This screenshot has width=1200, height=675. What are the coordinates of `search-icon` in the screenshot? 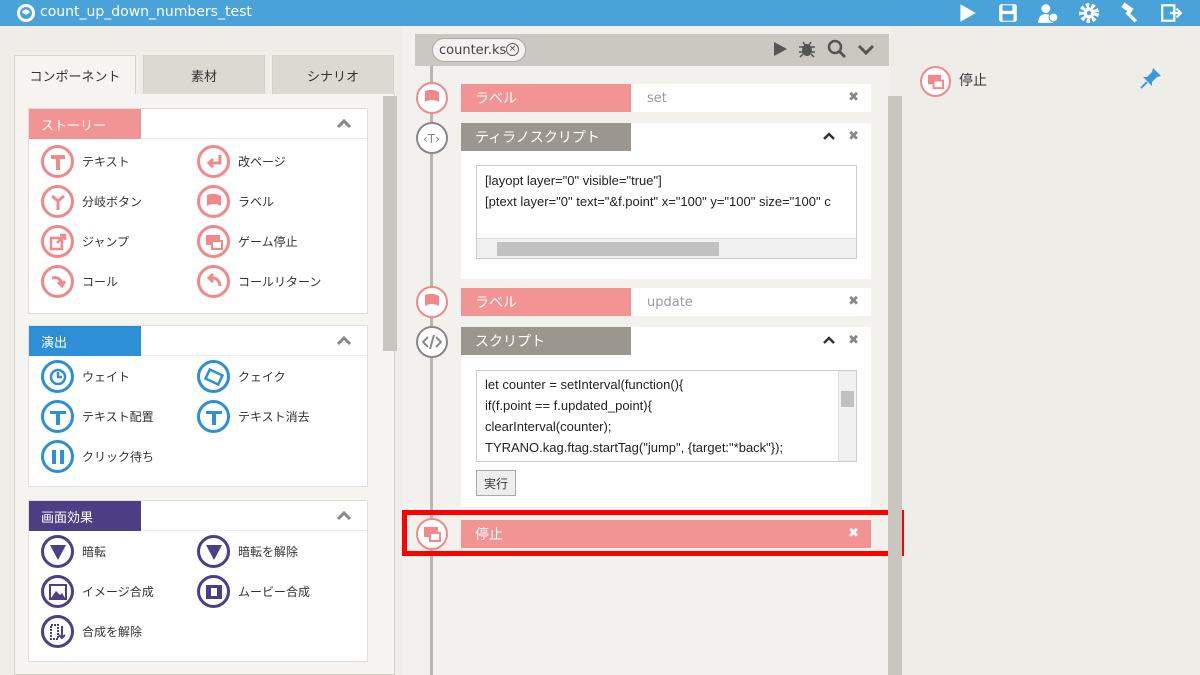 It's located at (837, 49).